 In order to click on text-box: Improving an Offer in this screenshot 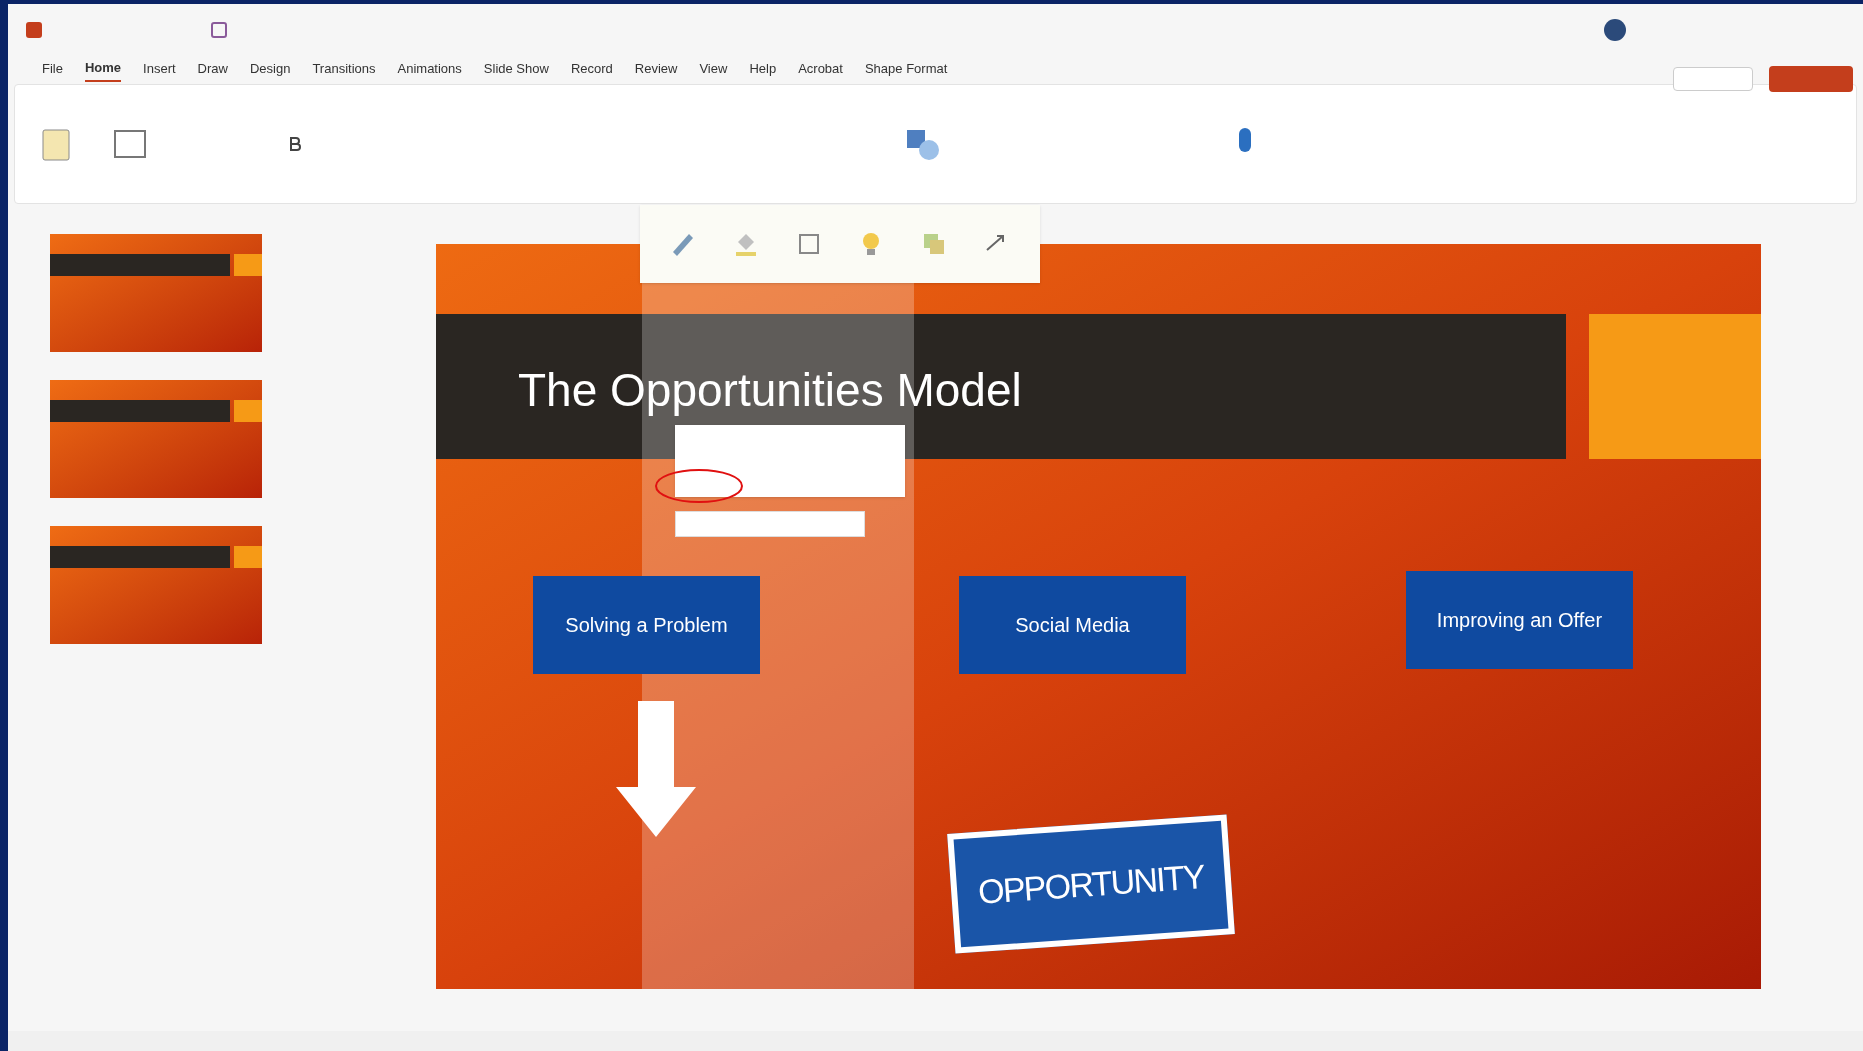, I will do `click(1519, 620)`.